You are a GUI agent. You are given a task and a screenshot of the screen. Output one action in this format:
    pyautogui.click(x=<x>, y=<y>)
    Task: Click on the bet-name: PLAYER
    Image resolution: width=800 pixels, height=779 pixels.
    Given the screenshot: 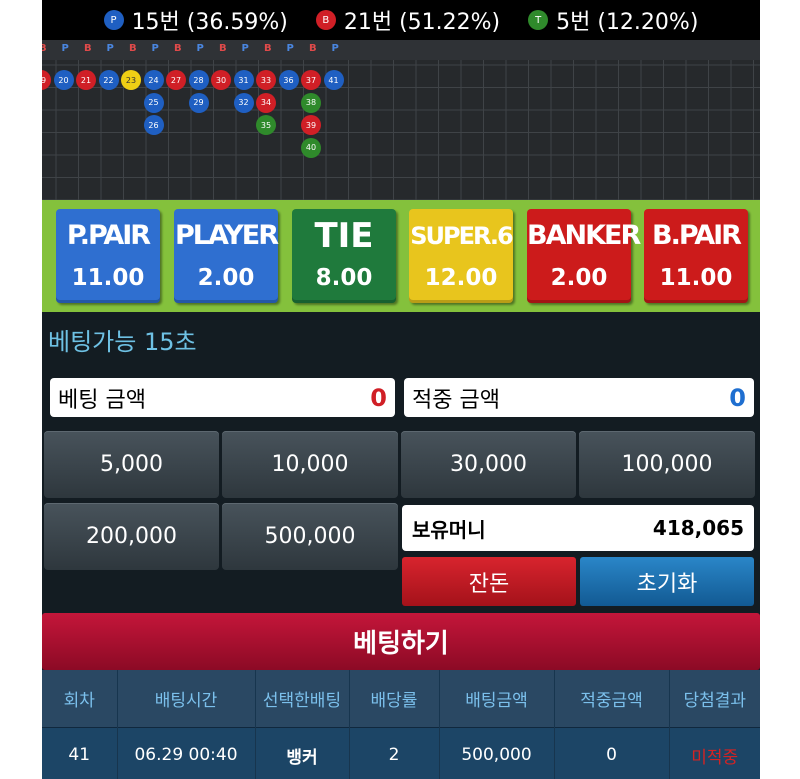 What is the action you would take?
    pyautogui.click(x=226, y=235)
    